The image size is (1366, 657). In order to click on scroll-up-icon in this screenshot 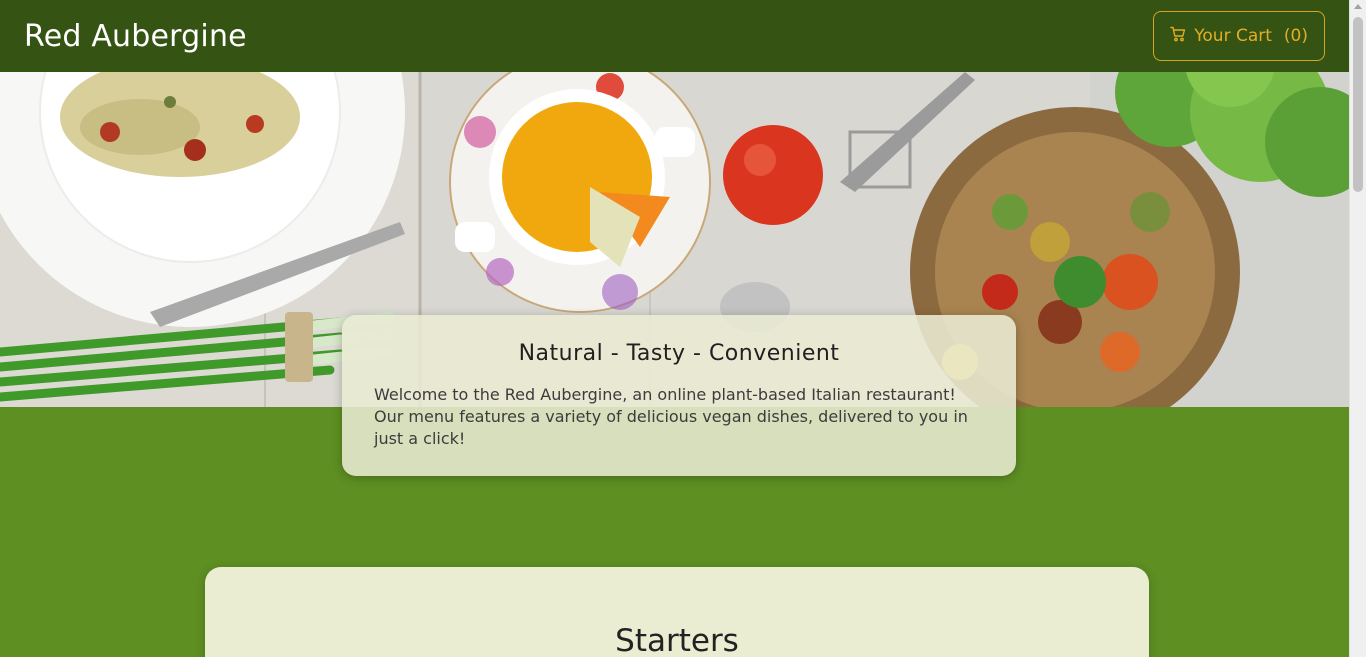, I will do `click(1358, 6)`.